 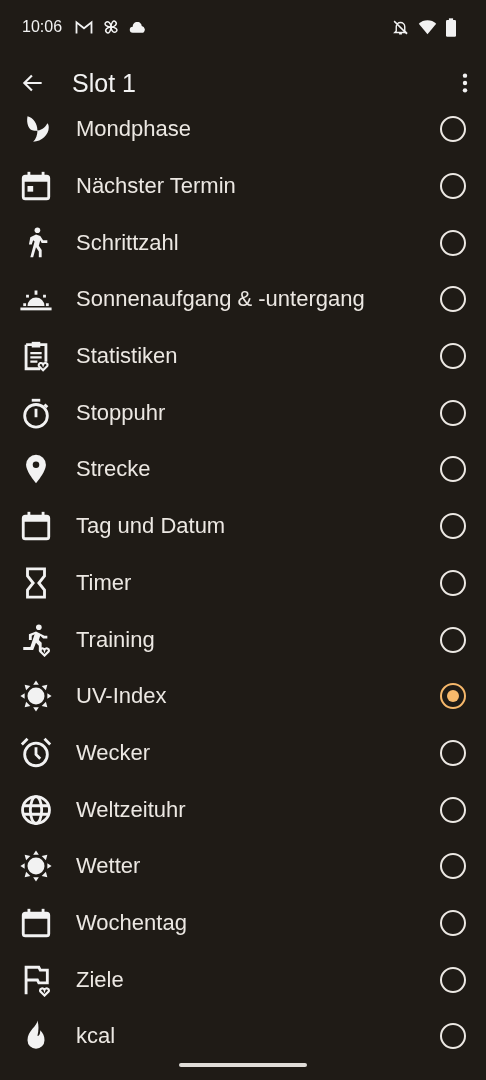 I want to click on option-row: Statistiken, so click(x=243, y=356).